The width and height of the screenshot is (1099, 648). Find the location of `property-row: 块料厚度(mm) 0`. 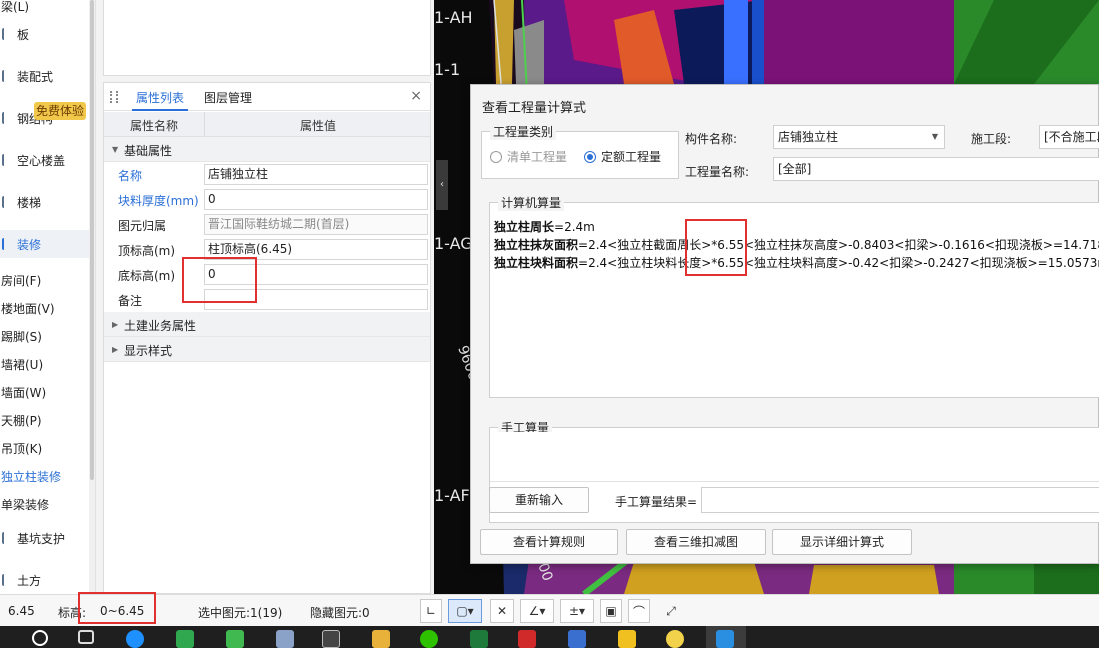

property-row: 块料厚度(mm) 0 is located at coordinates (267, 199).